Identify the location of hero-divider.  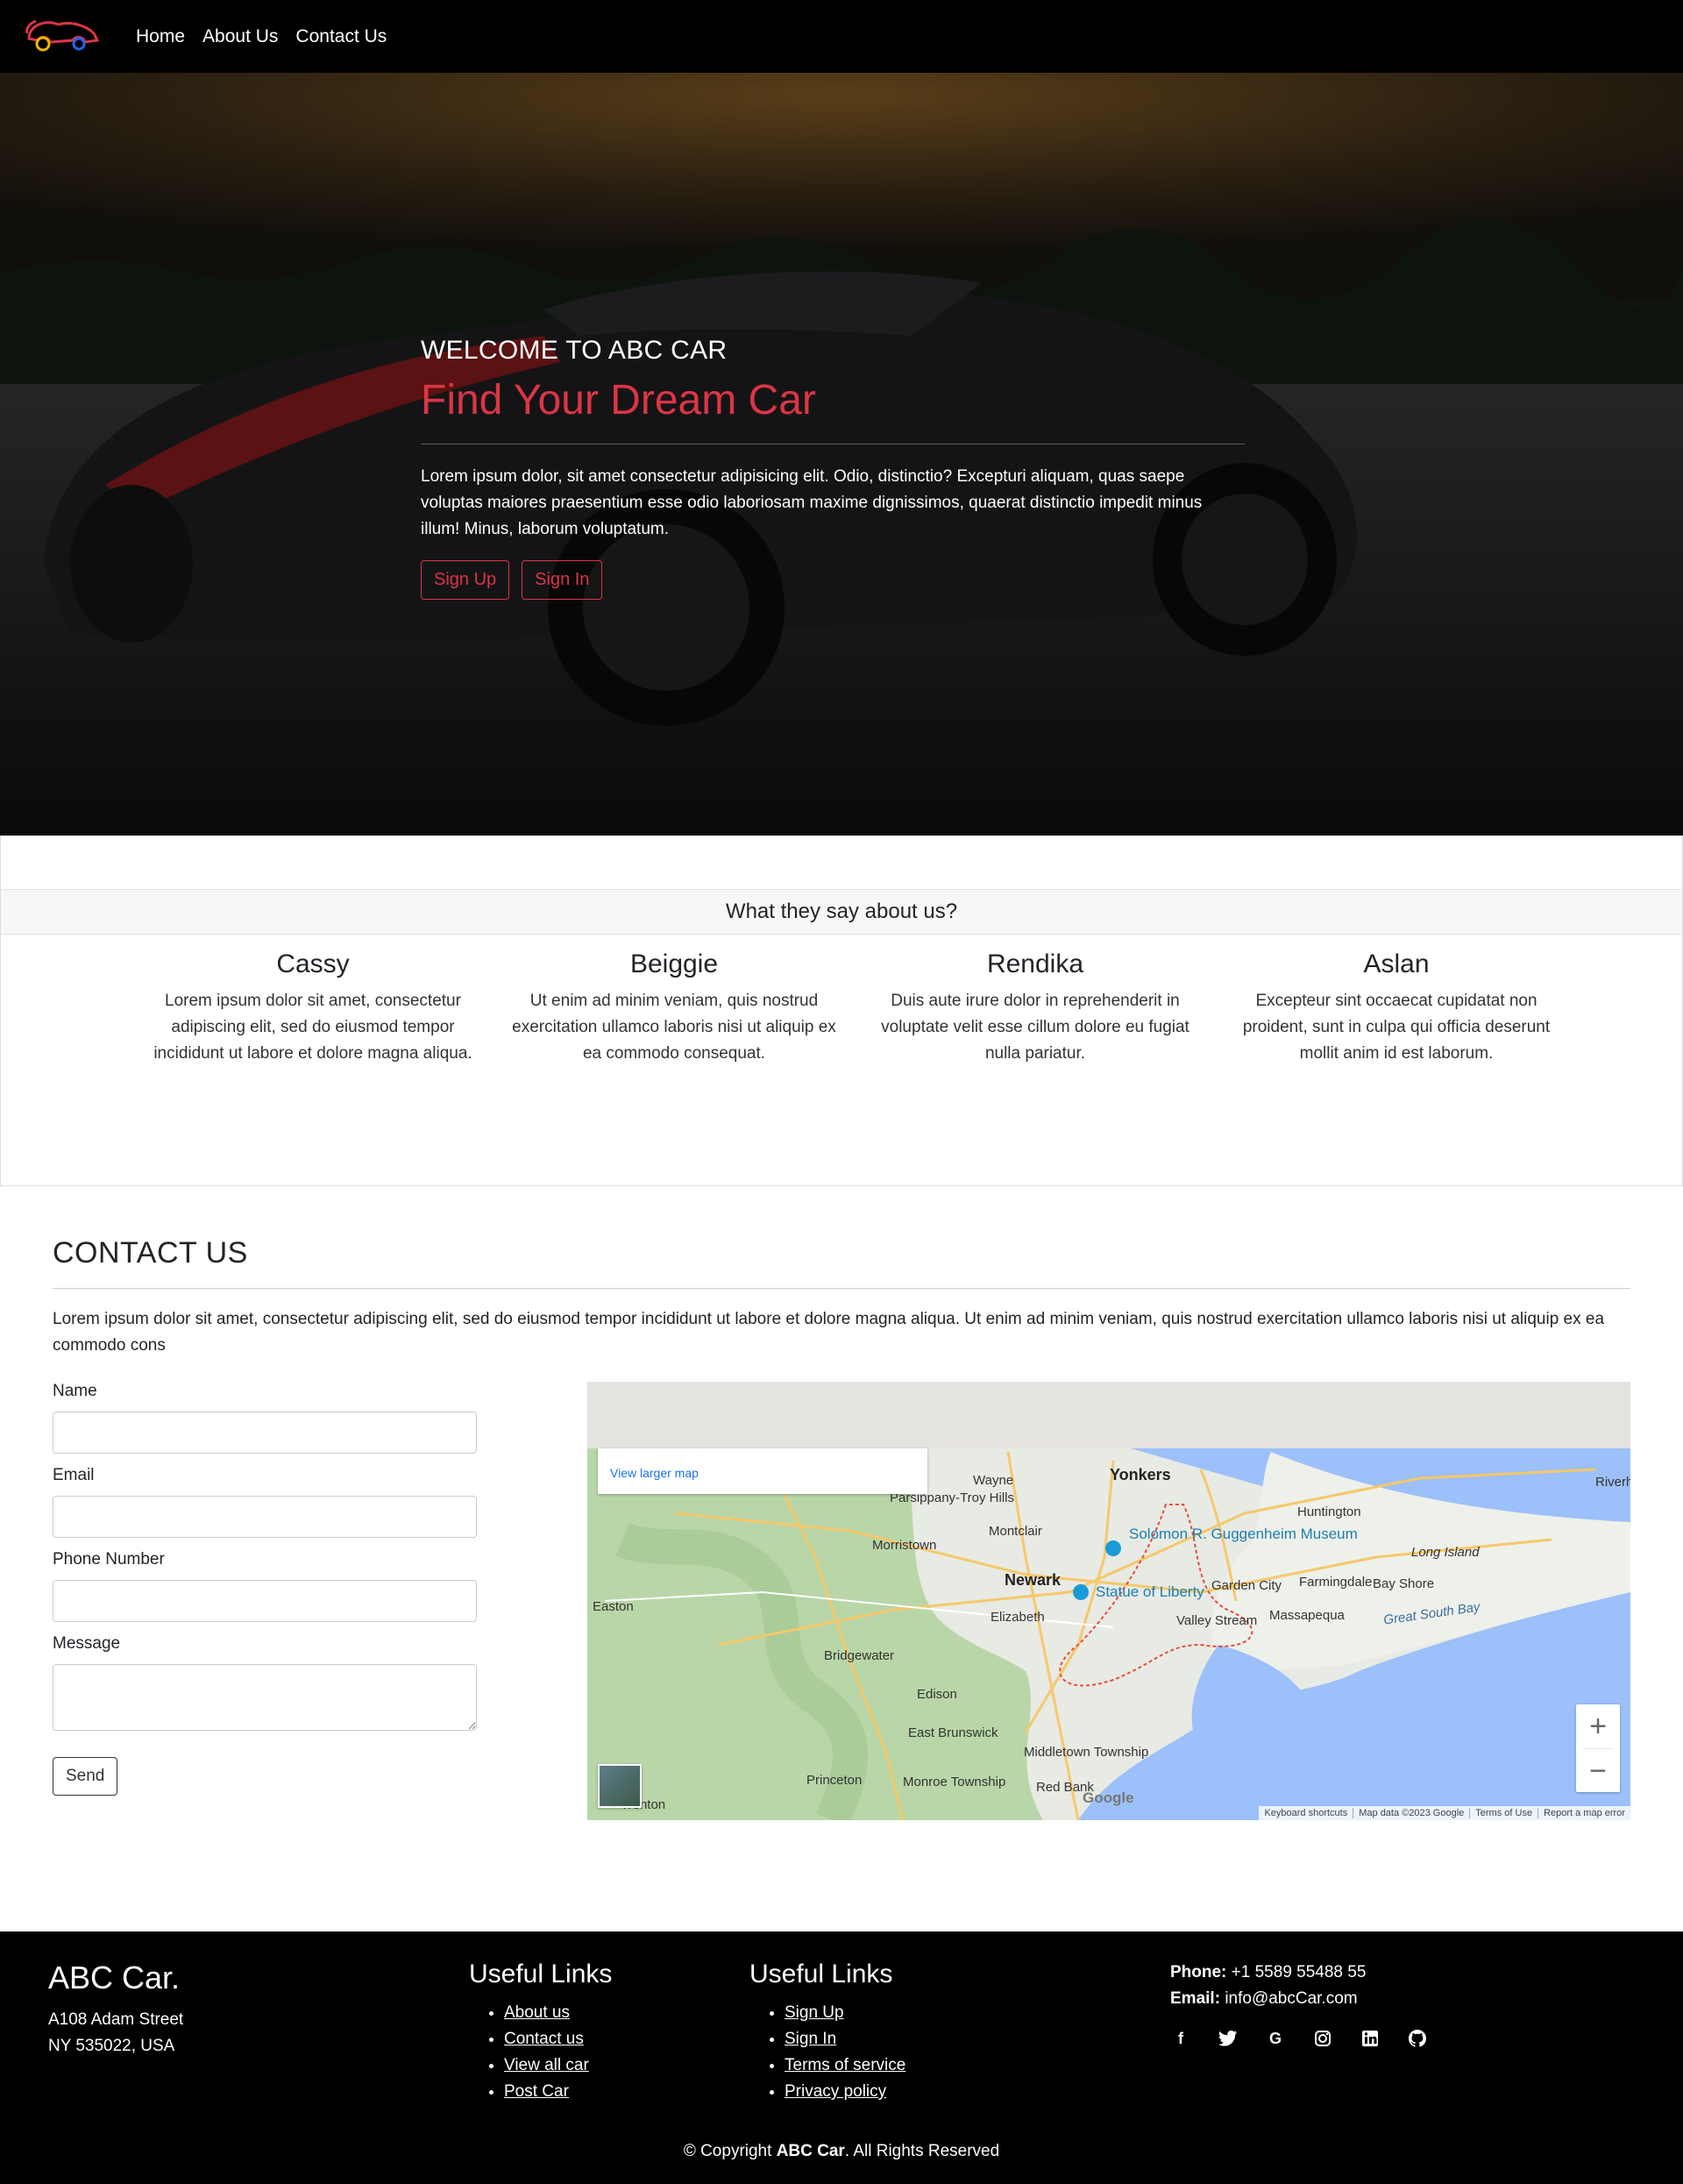
(833, 444).